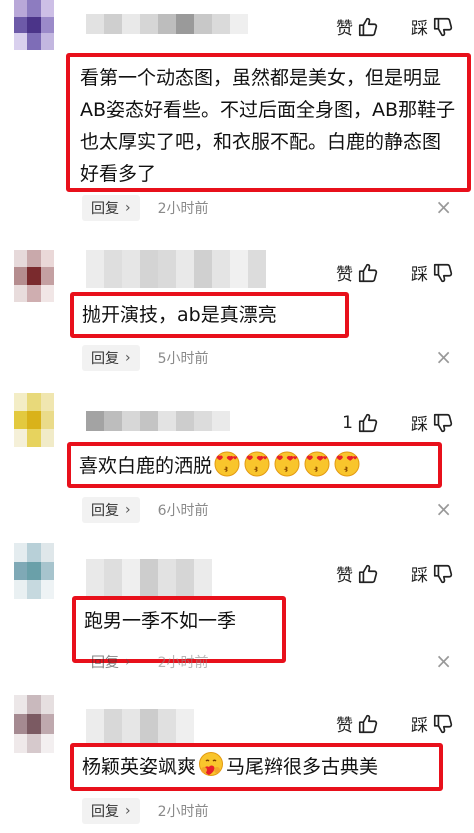 The width and height of the screenshot is (474, 833). Describe the element at coordinates (179, 315) in the screenshot. I see `comment-text: 抛开演技，ab是真漂亮` at that location.